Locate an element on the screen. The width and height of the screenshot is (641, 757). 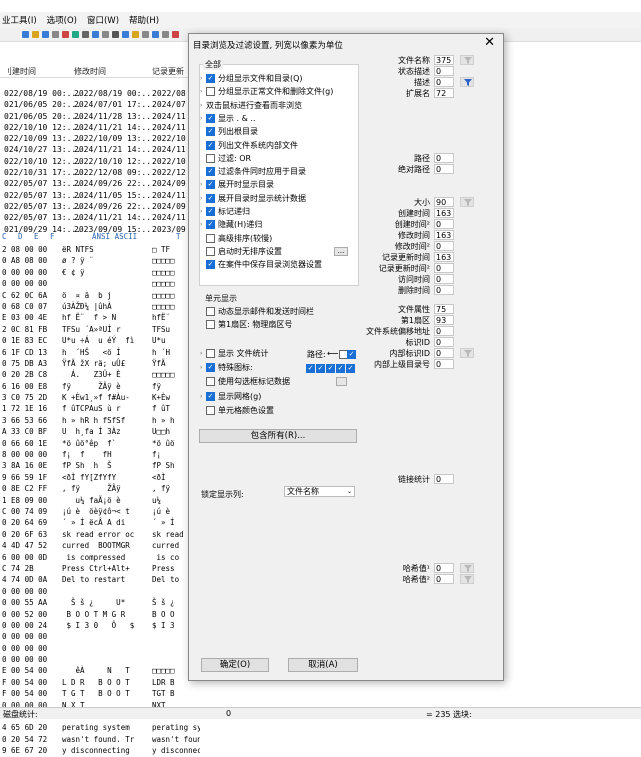
option-row: › ✓ 显示 . & .. is located at coordinates (228, 118).